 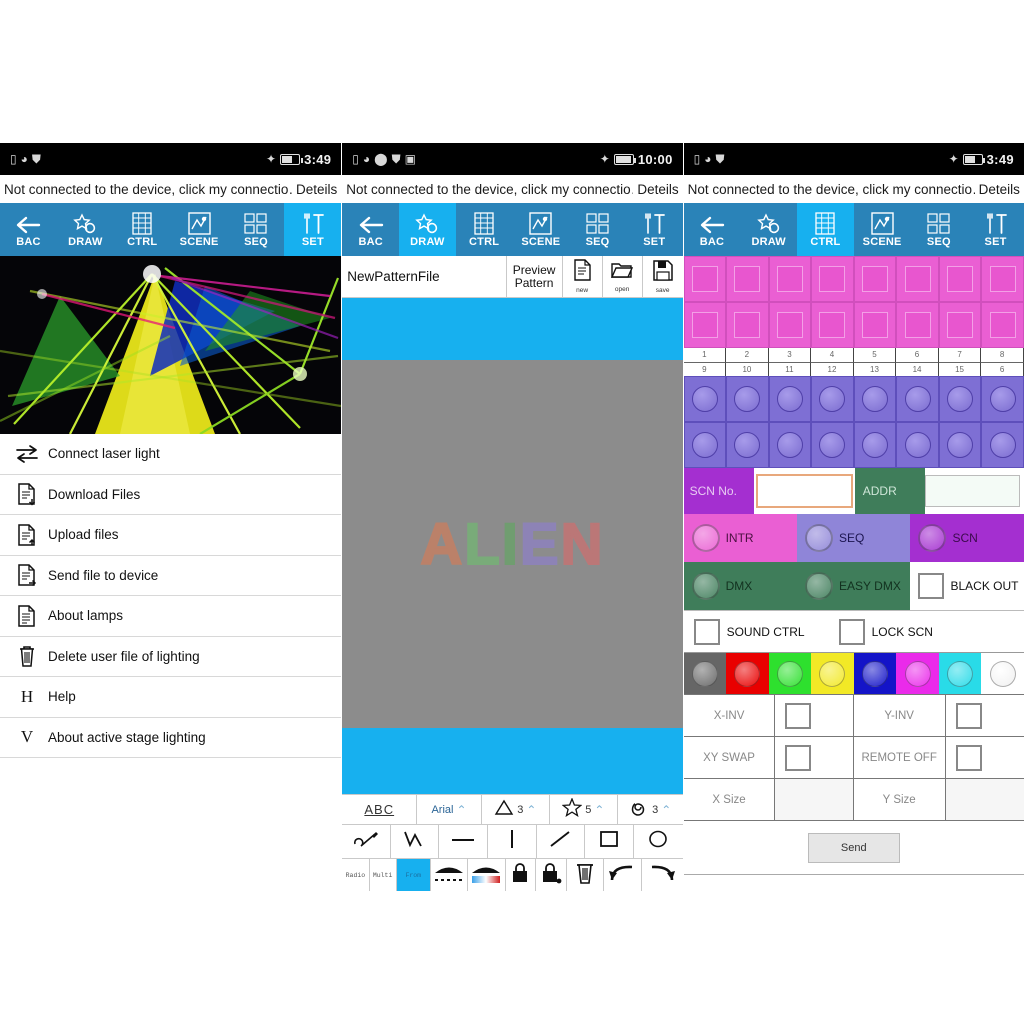 What do you see at coordinates (740, 538) in the screenshot?
I see `mode-button-intr: INTR` at bounding box center [740, 538].